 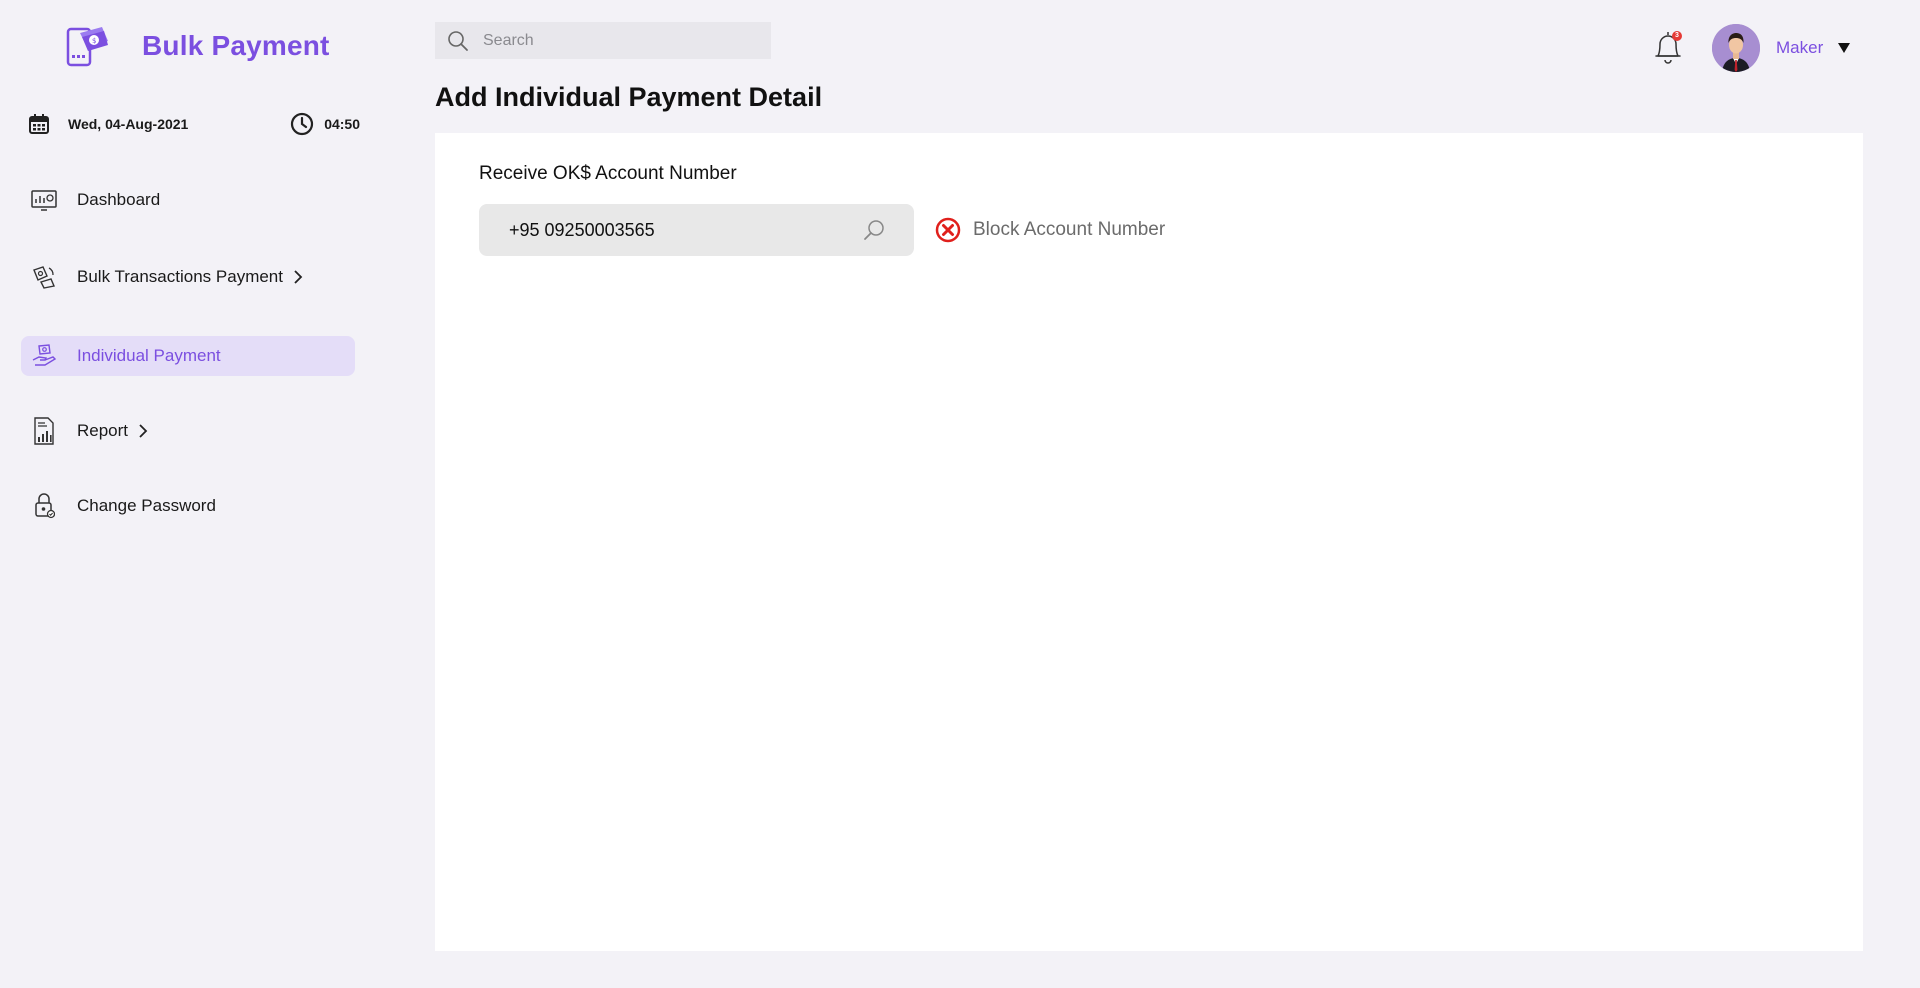 I want to click on close-circle-icon, so click(x=948, y=230).